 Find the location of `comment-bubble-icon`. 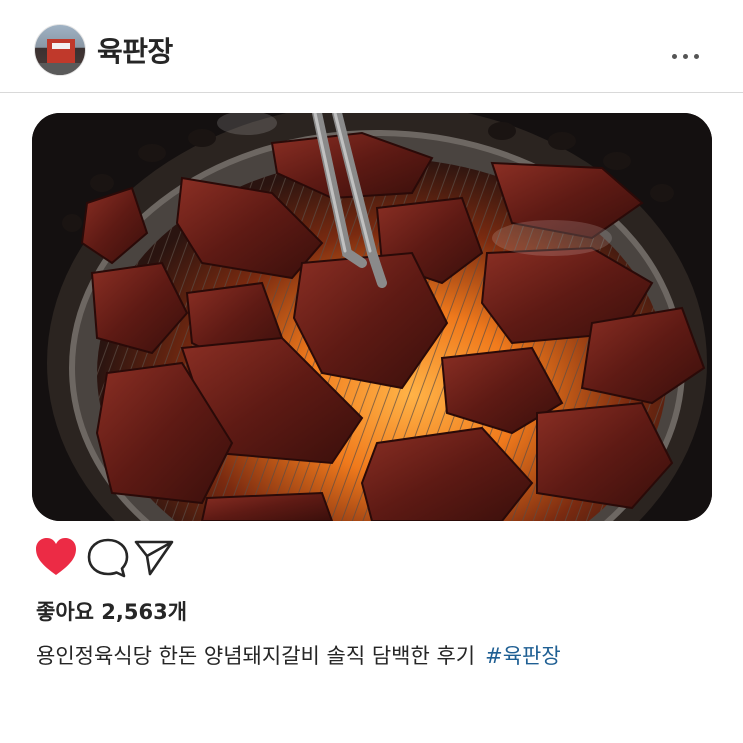

comment-bubble-icon is located at coordinates (108, 558).